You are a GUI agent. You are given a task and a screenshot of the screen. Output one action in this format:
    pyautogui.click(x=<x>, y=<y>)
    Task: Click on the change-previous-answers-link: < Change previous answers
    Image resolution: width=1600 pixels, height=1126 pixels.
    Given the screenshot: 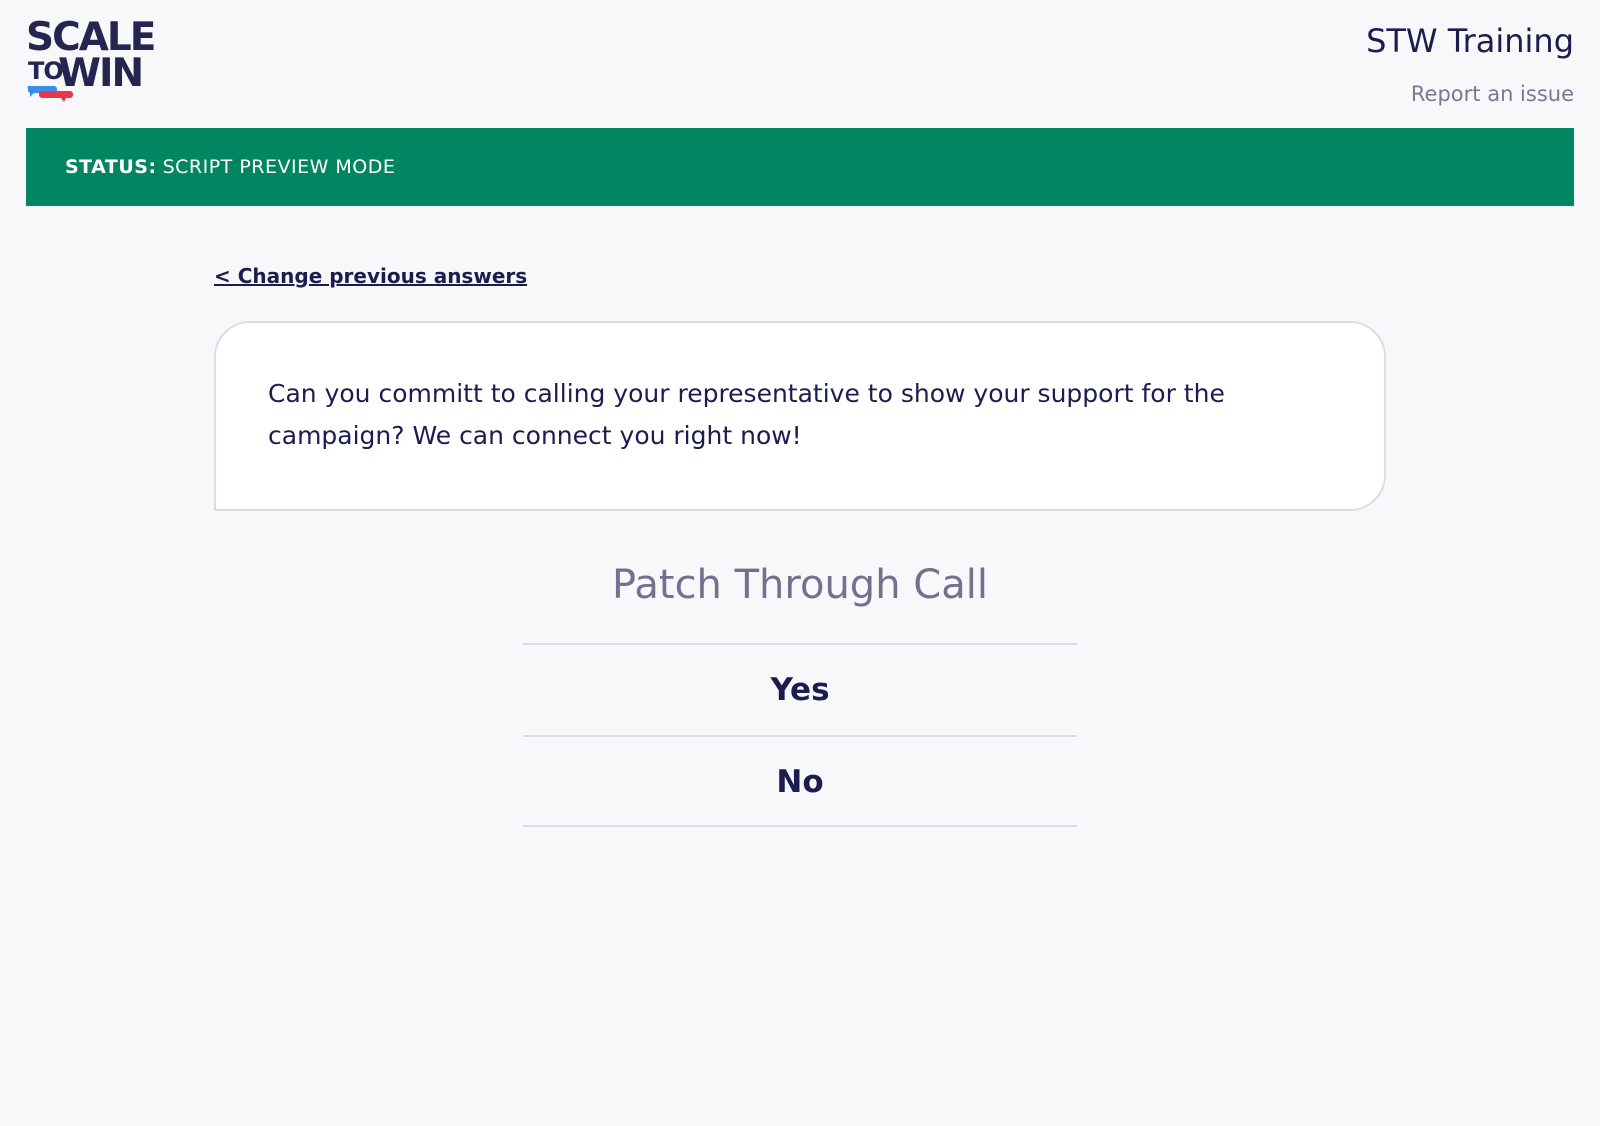 What is the action you would take?
    pyautogui.click(x=370, y=276)
    